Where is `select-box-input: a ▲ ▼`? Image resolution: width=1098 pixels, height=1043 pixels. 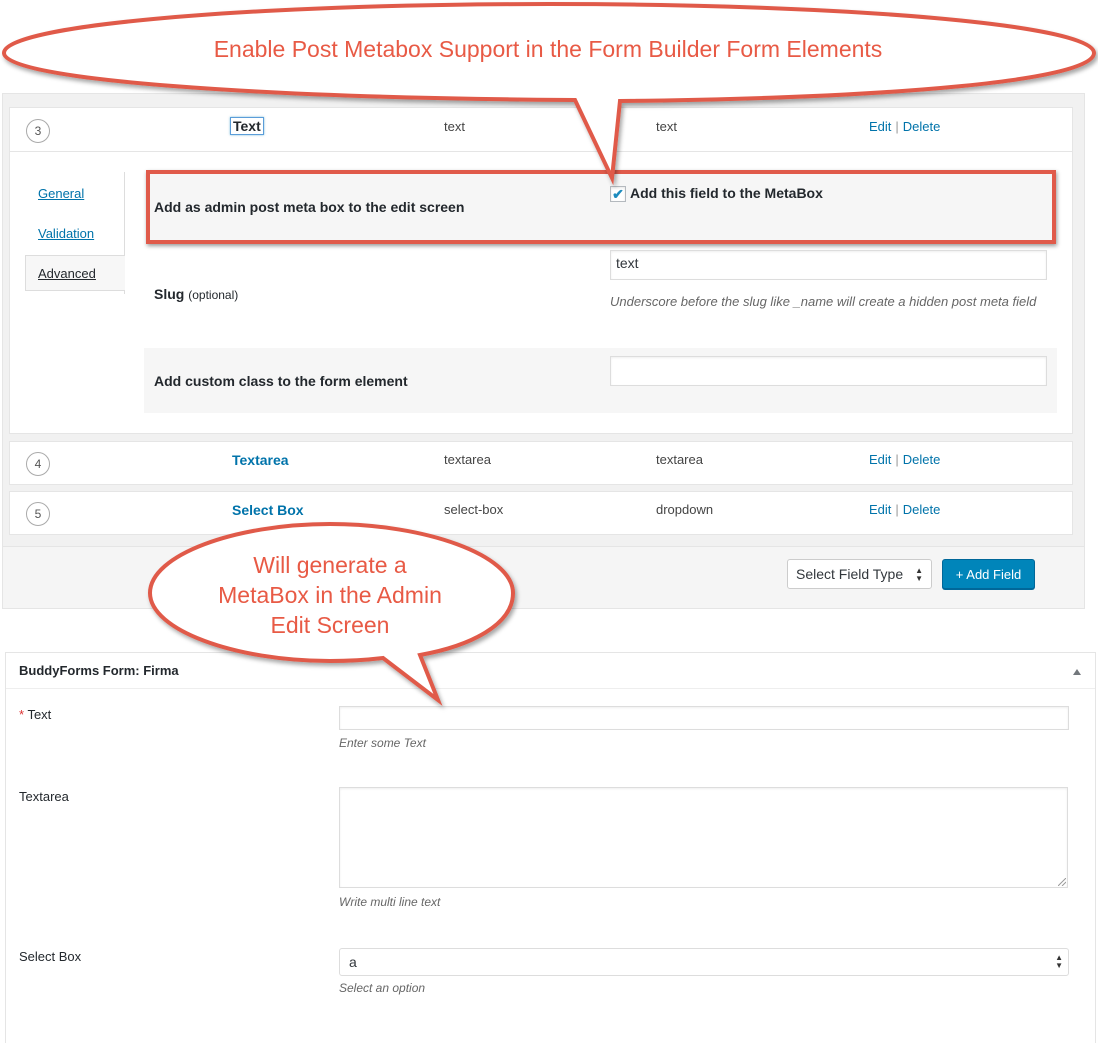
select-box-input: a ▲ ▼ is located at coordinates (704, 962).